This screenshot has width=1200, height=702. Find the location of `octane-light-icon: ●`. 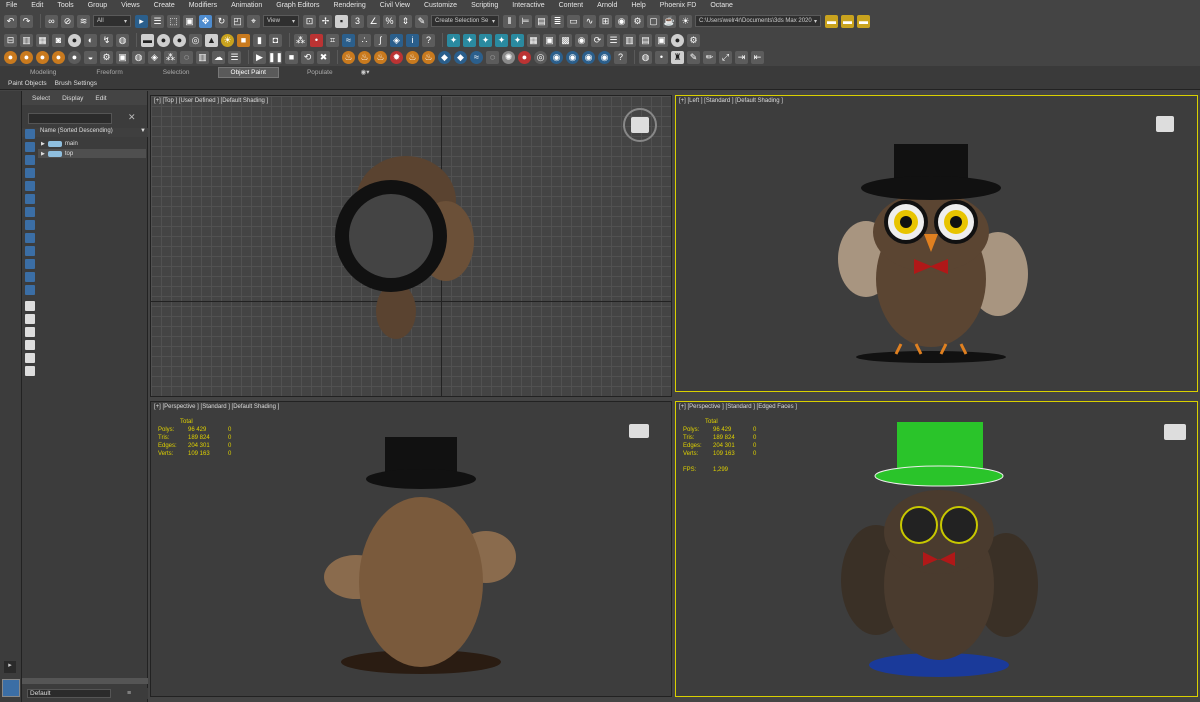

octane-light-icon: ● is located at coordinates (42, 57).